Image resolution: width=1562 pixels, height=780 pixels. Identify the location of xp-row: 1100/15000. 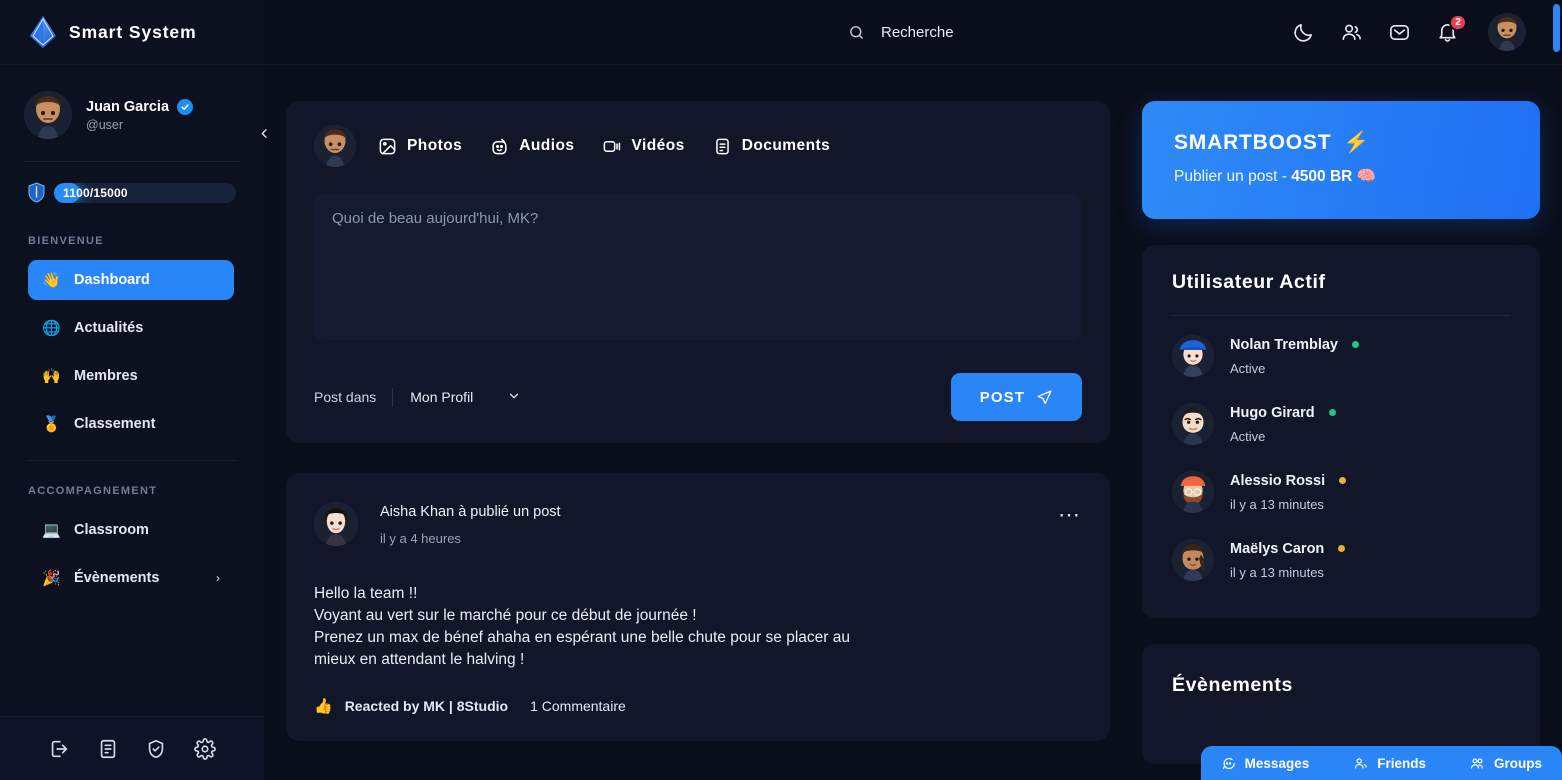
(132, 182).